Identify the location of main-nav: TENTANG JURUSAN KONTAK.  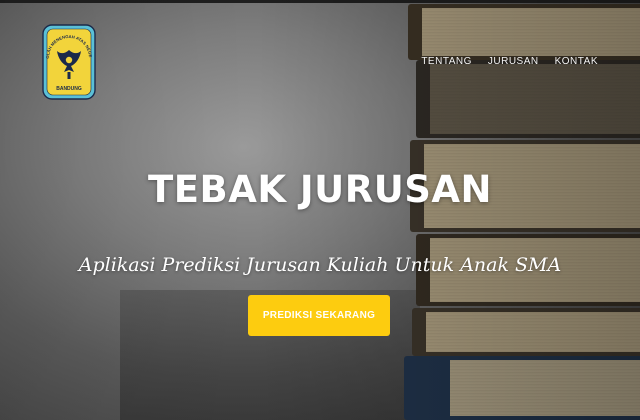
(509, 61).